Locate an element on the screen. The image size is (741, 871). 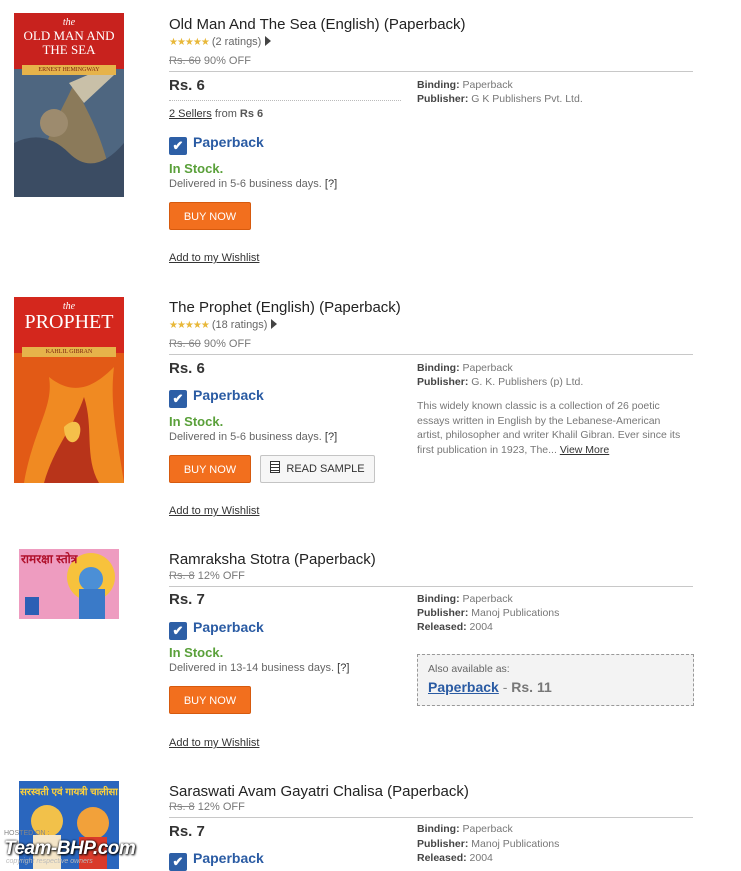
product-title: The Prophet (English) (Paperback) is located at coordinates (285, 307).